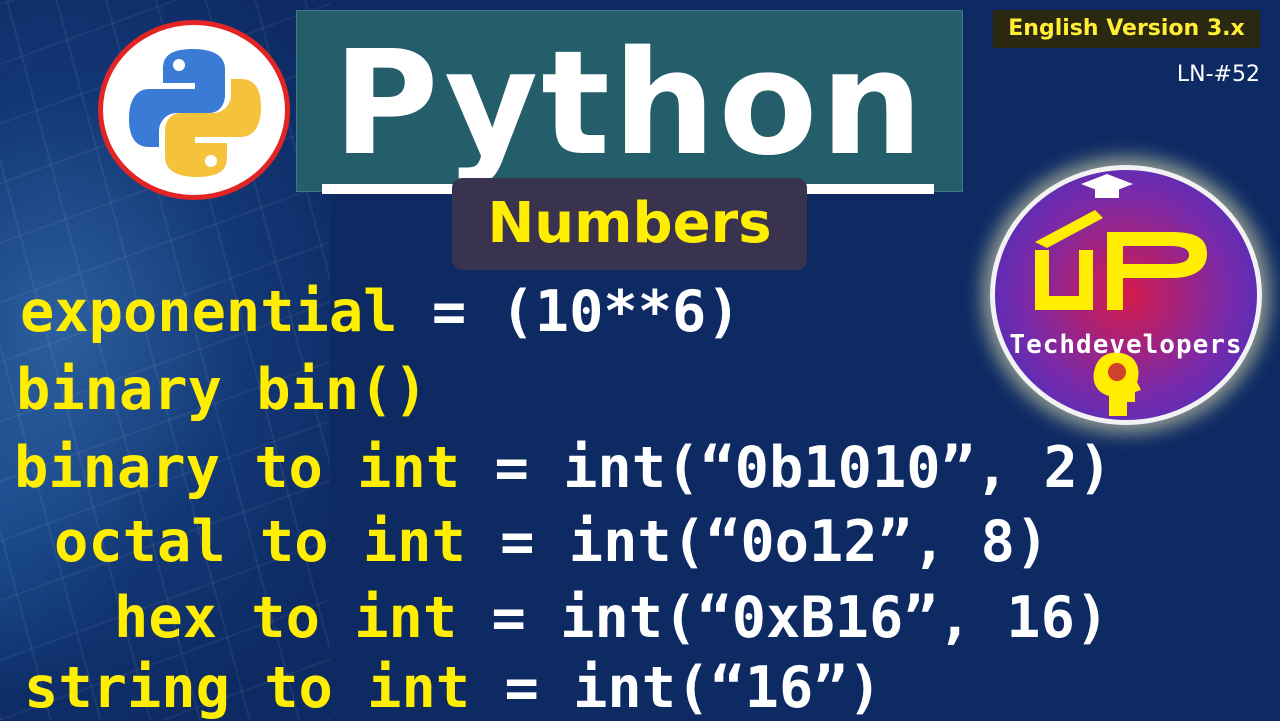 The image size is (1280, 721). What do you see at coordinates (586, 312) in the screenshot?
I see `code-expression: = (10**6)` at bounding box center [586, 312].